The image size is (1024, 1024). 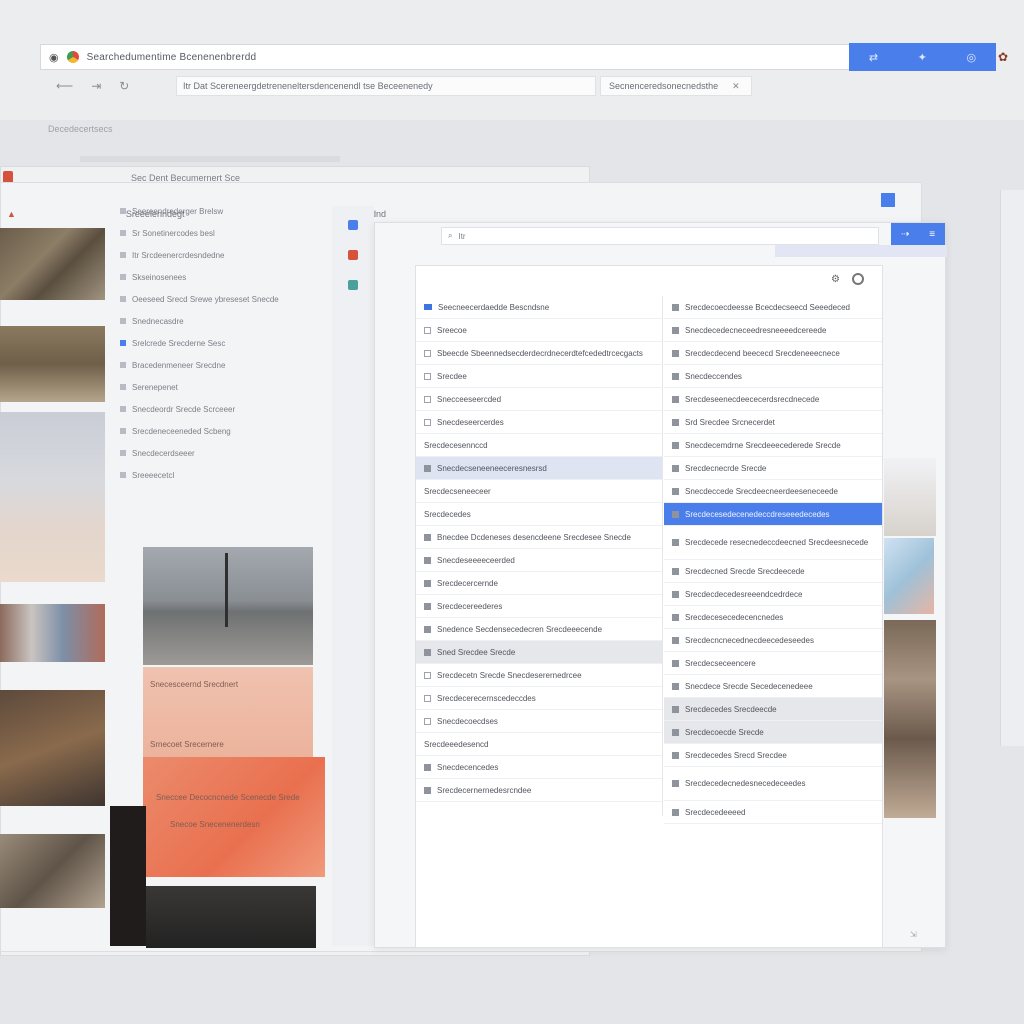 I want to click on profile-icon: ◎, so click(x=972, y=57).